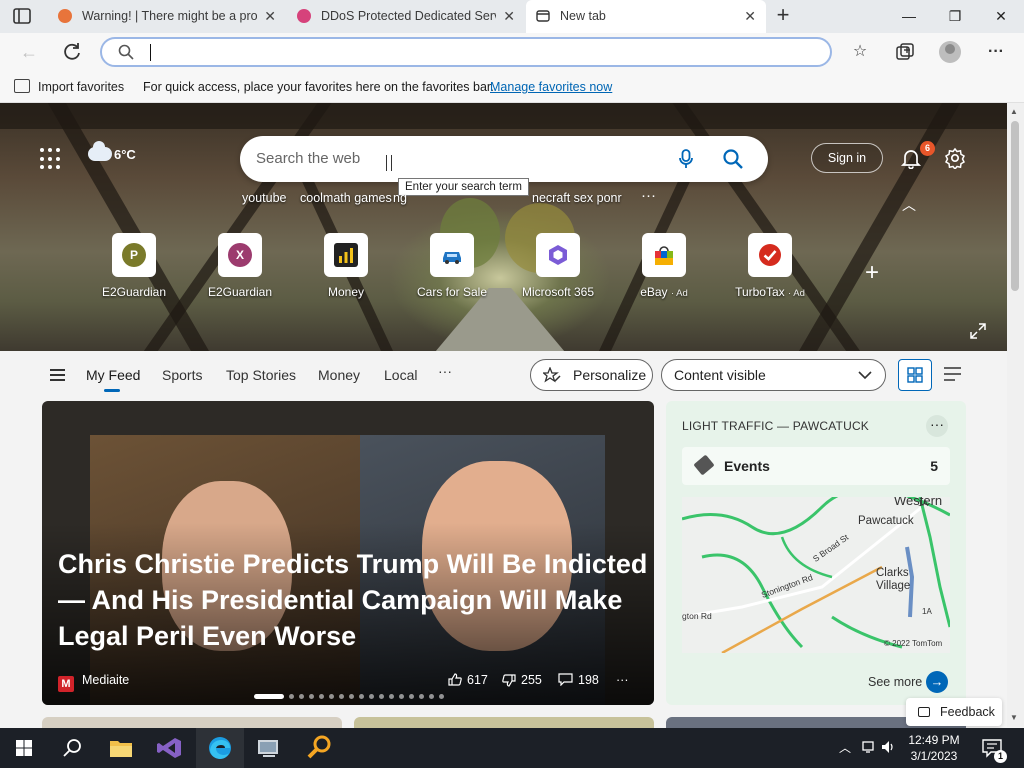 This screenshot has width=1024, height=768. I want to click on grid-layout-button, so click(915, 375).